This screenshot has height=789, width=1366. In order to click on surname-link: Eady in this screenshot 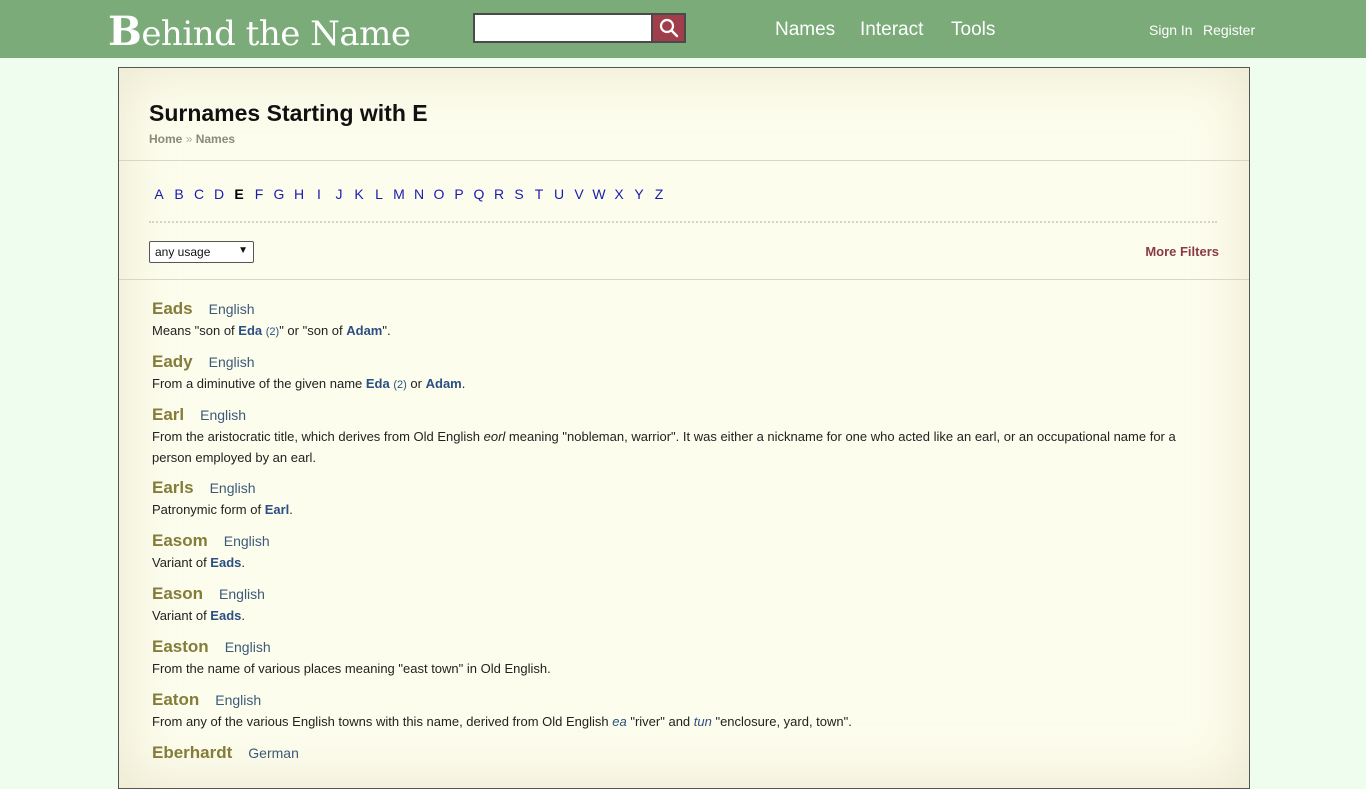, I will do `click(172, 361)`.